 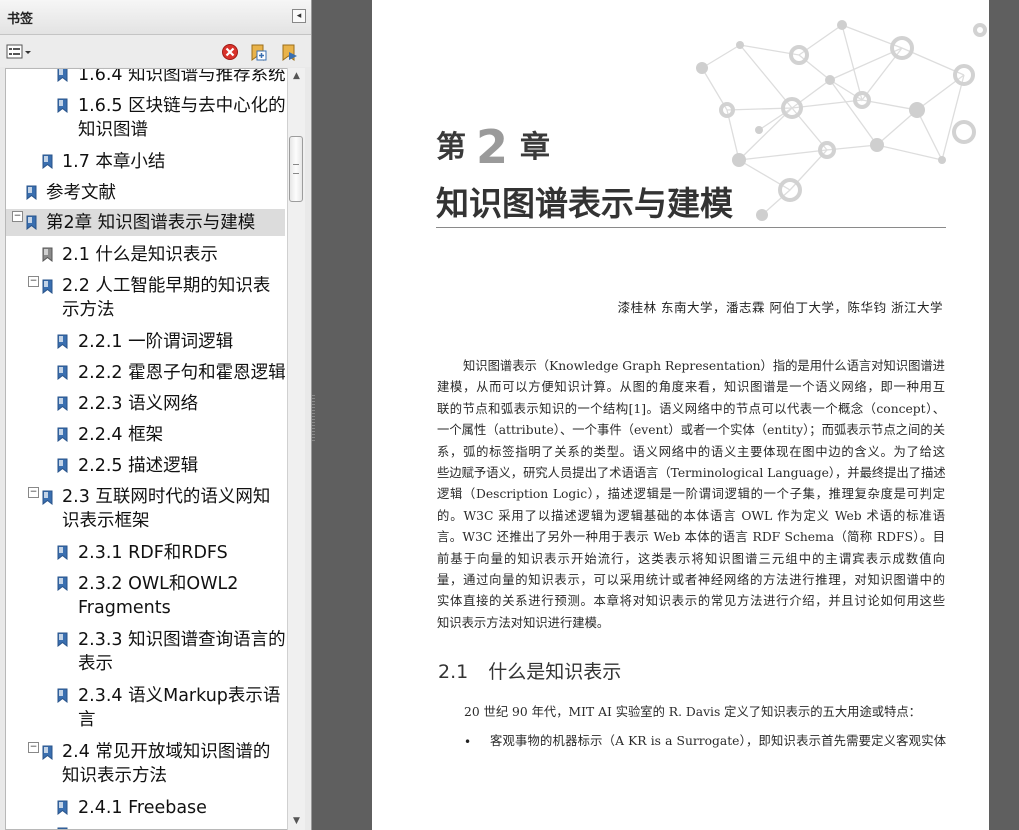 I want to click on bookmark-item, so click(x=145, y=825).